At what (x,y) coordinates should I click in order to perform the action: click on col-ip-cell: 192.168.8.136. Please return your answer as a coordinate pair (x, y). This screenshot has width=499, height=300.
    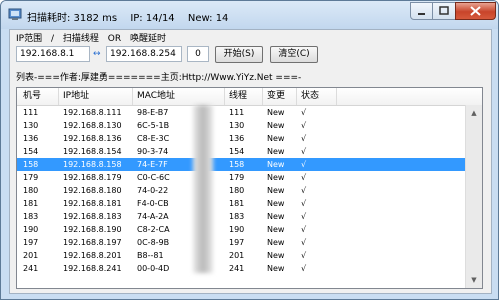
    Looking at the image, I should click on (92, 138).